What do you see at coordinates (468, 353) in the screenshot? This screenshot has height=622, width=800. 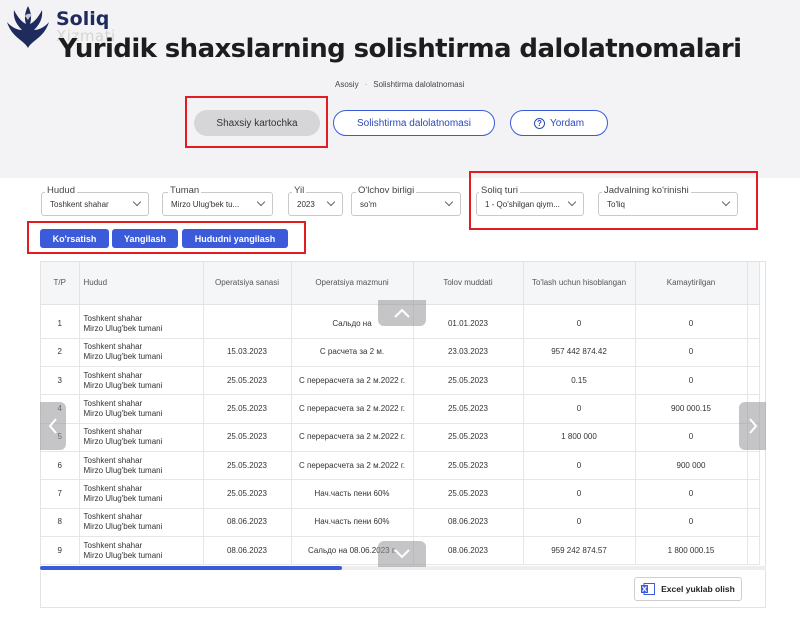 I see `row-due-date: 23.03.2023` at bounding box center [468, 353].